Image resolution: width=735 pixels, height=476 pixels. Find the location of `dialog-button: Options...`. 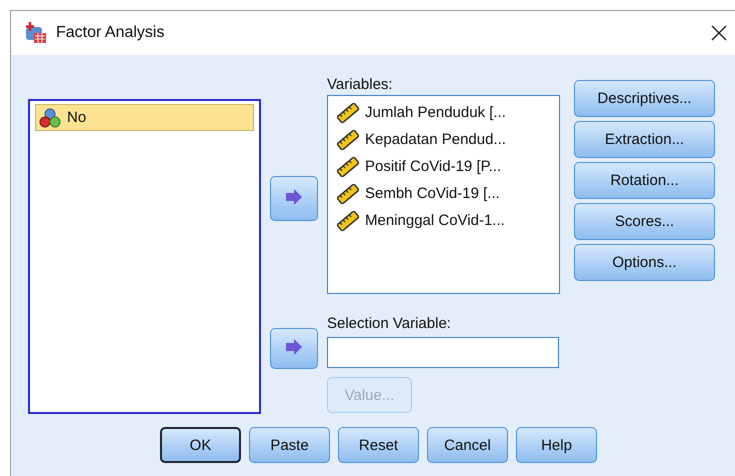

dialog-button: Options... is located at coordinates (644, 262).